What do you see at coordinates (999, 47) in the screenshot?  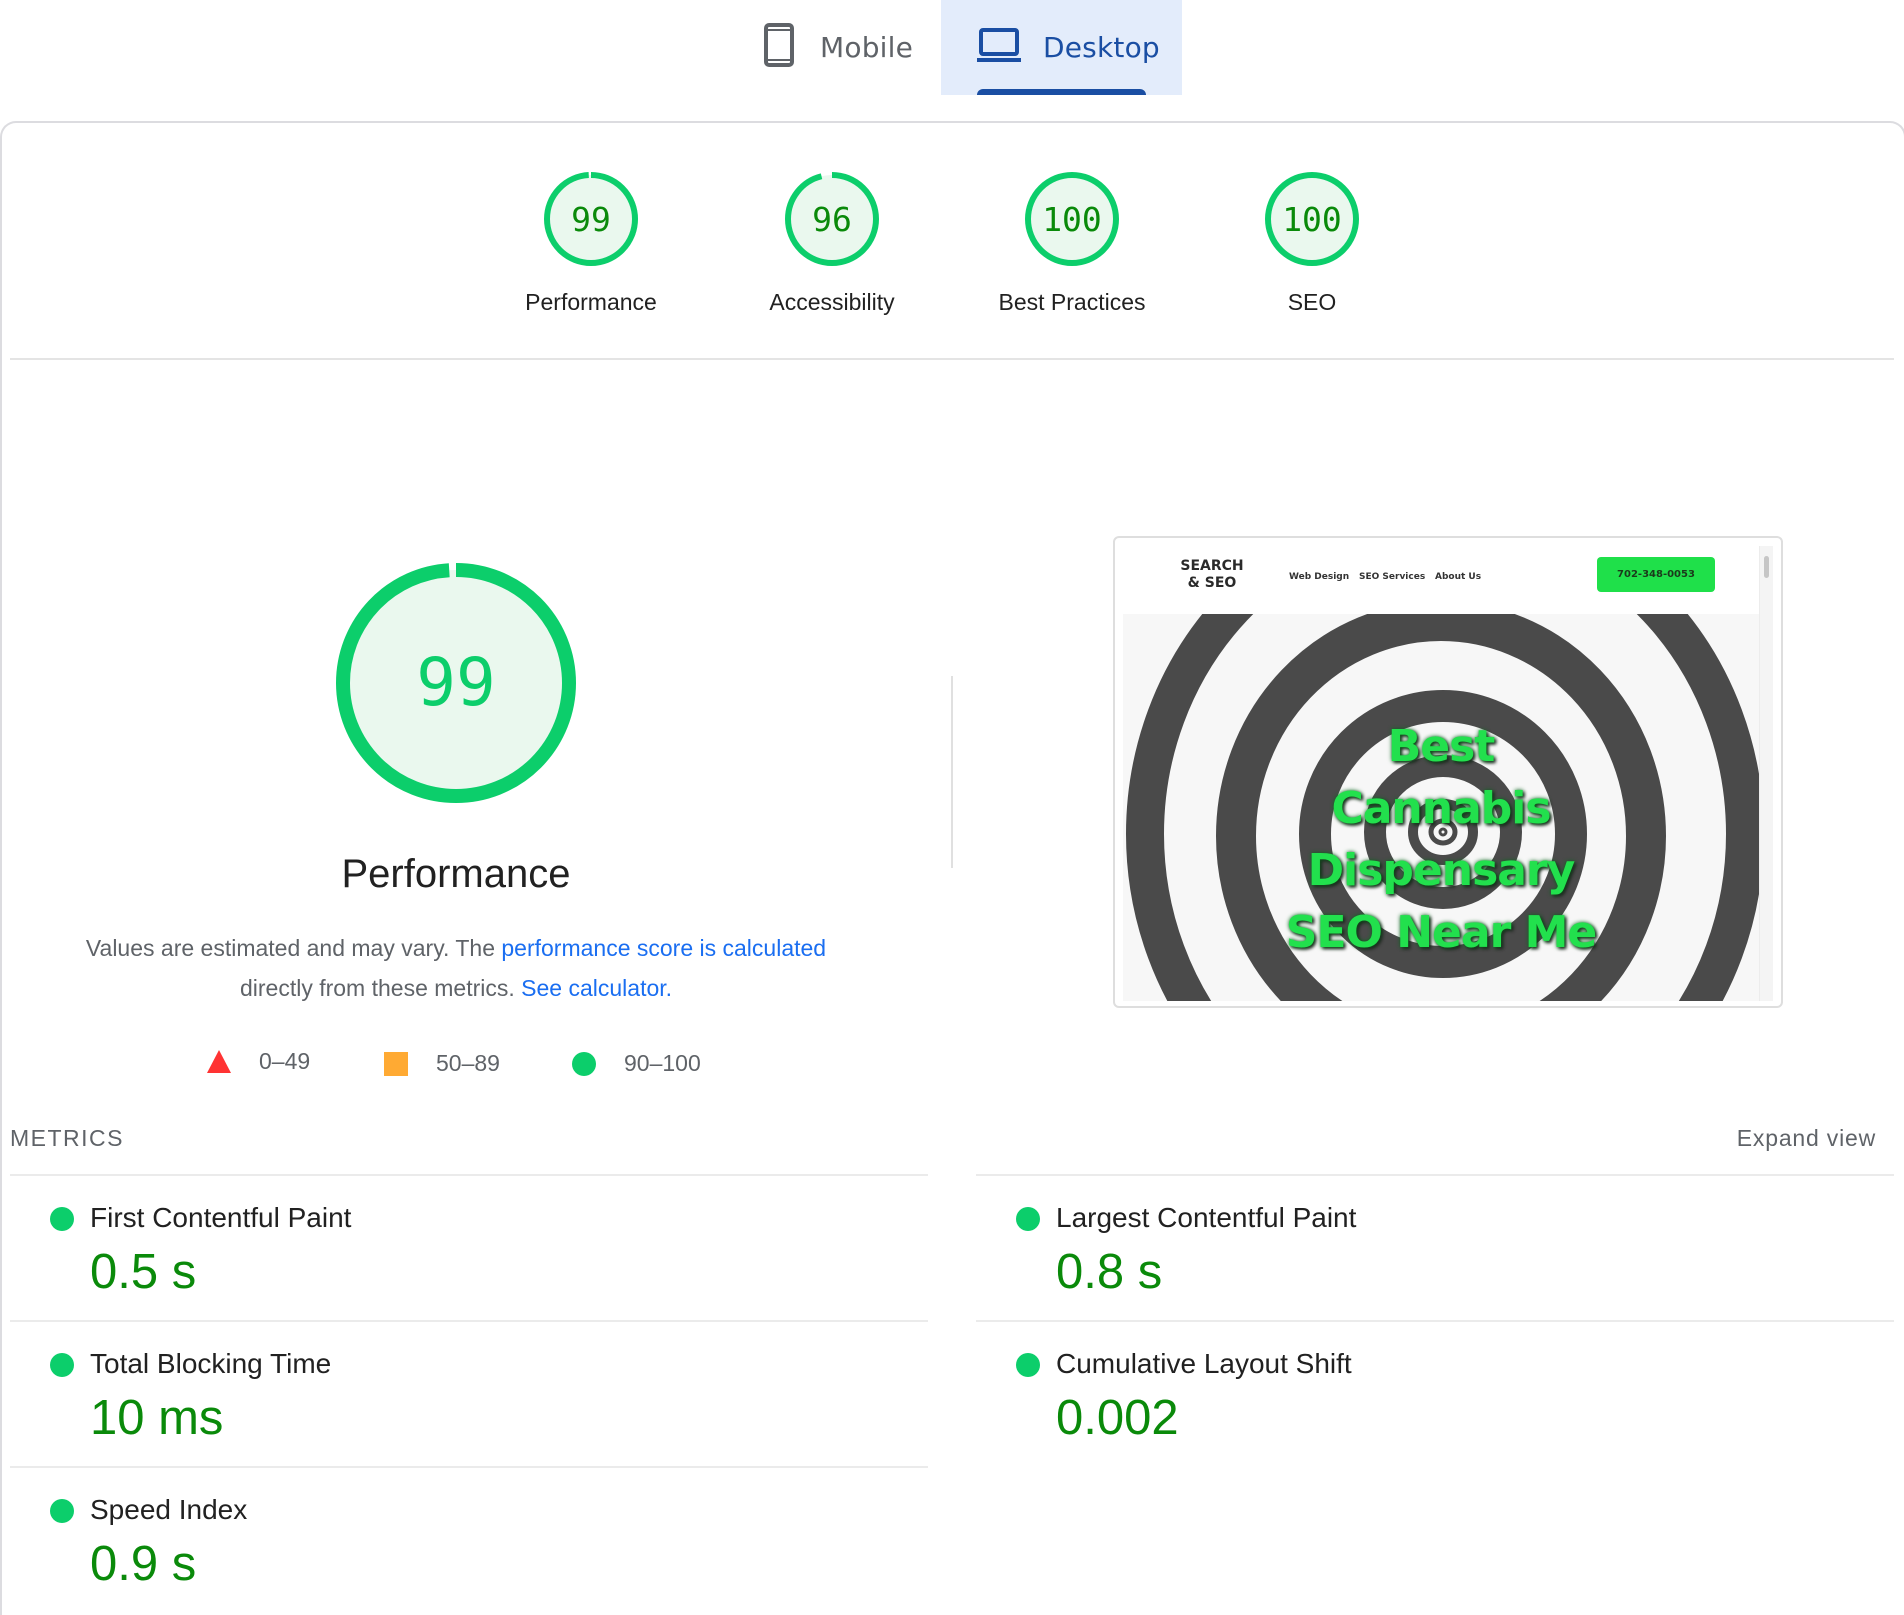 I see `laptop-icon` at bounding box center [999, 47].